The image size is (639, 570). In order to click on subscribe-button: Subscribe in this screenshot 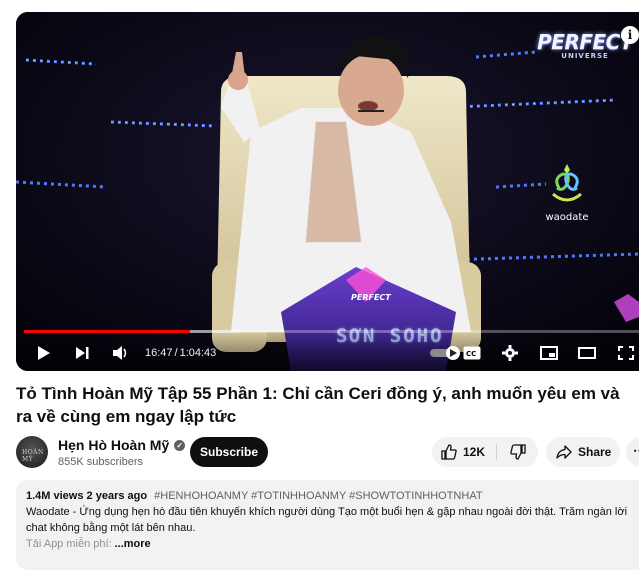, I will do `click(229, 452)`.